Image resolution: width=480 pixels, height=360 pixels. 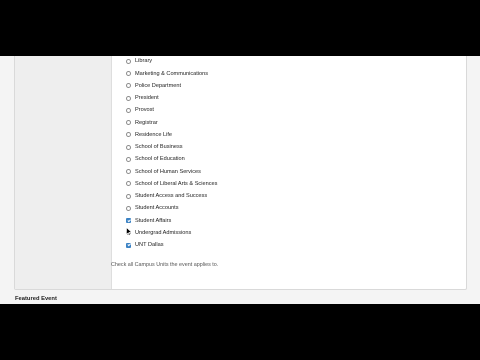 I want to click on campus-unit-option: Undergrad Admissions, so click(x=158, y=233).